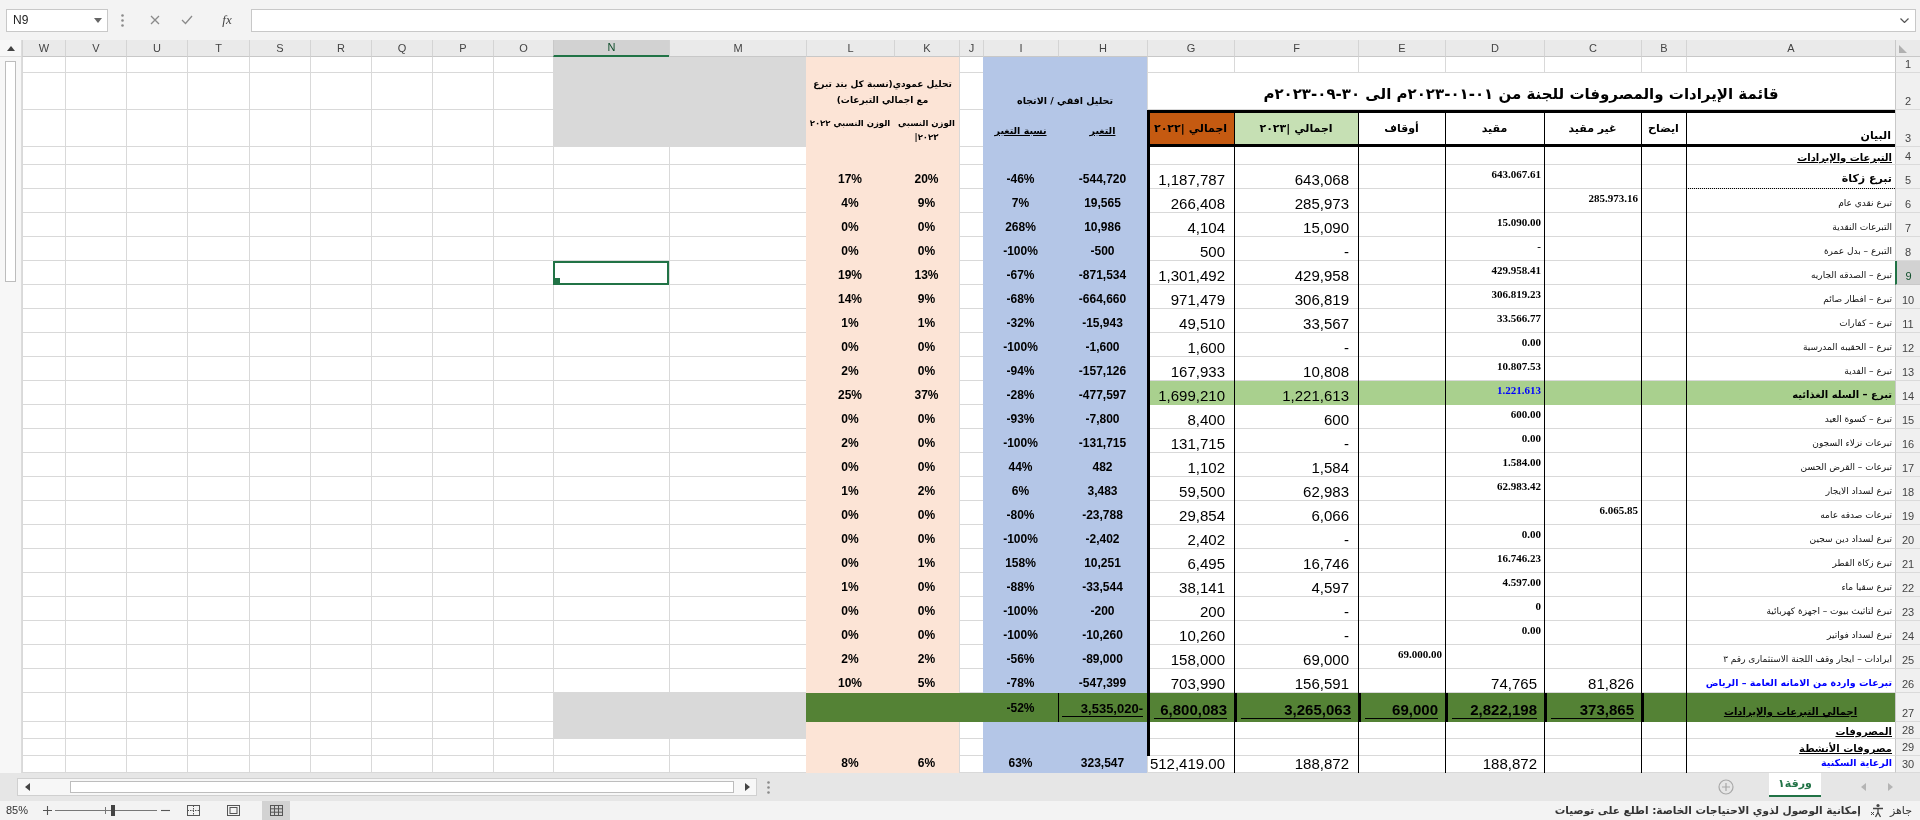 Image resolution: width=1920 pixels, height=820 pixels. What do you see at coordinates (1907, 249) in the screenshot?
I see `row-header: 8` at bounding box center [1907, 249].